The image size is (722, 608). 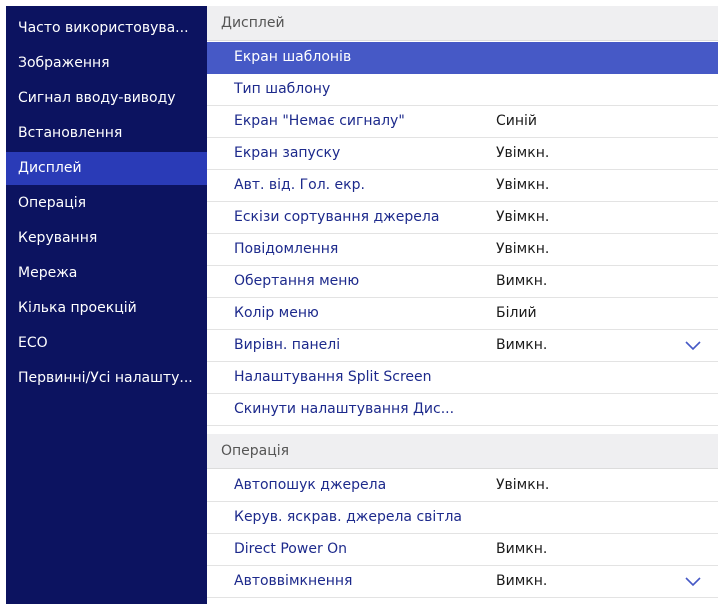 What do you see at coordinates (106, 203) in the screenshot?
I see `sidebar-item-operation: Операція` at bounding box center [106, 203].